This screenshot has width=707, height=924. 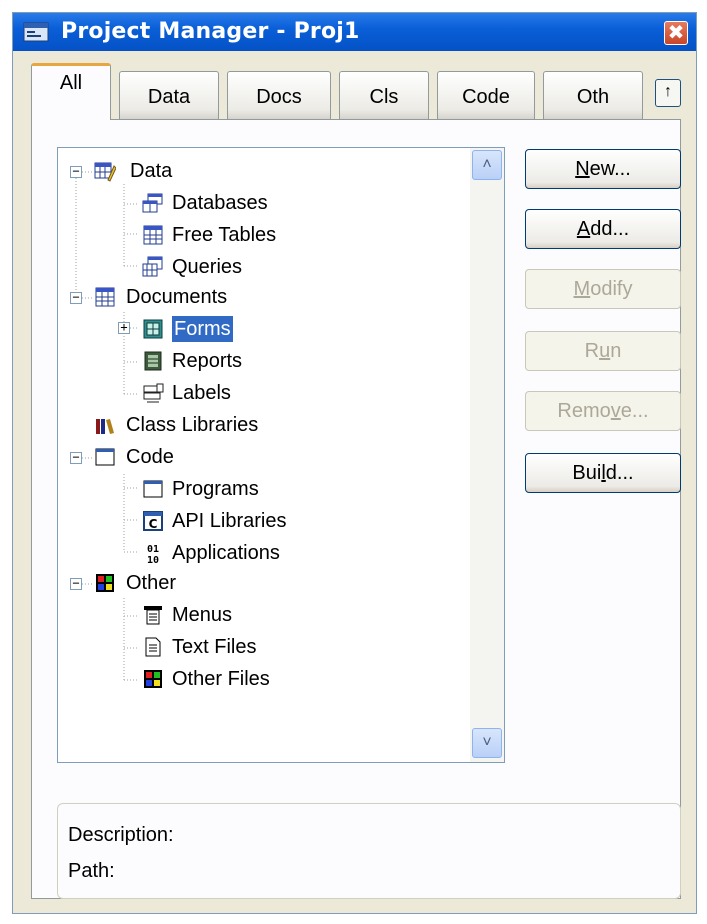 What do you see at coordinates (105, 426) in the screenshot?
I see `class-libraries-icon` at bounding box center [105, 426].